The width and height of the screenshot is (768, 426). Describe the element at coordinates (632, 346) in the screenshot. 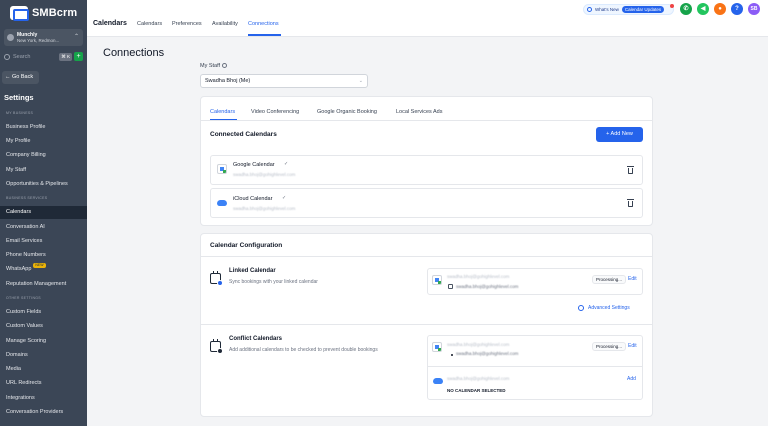

I see `edit-conflict-button: Edit` at that location.